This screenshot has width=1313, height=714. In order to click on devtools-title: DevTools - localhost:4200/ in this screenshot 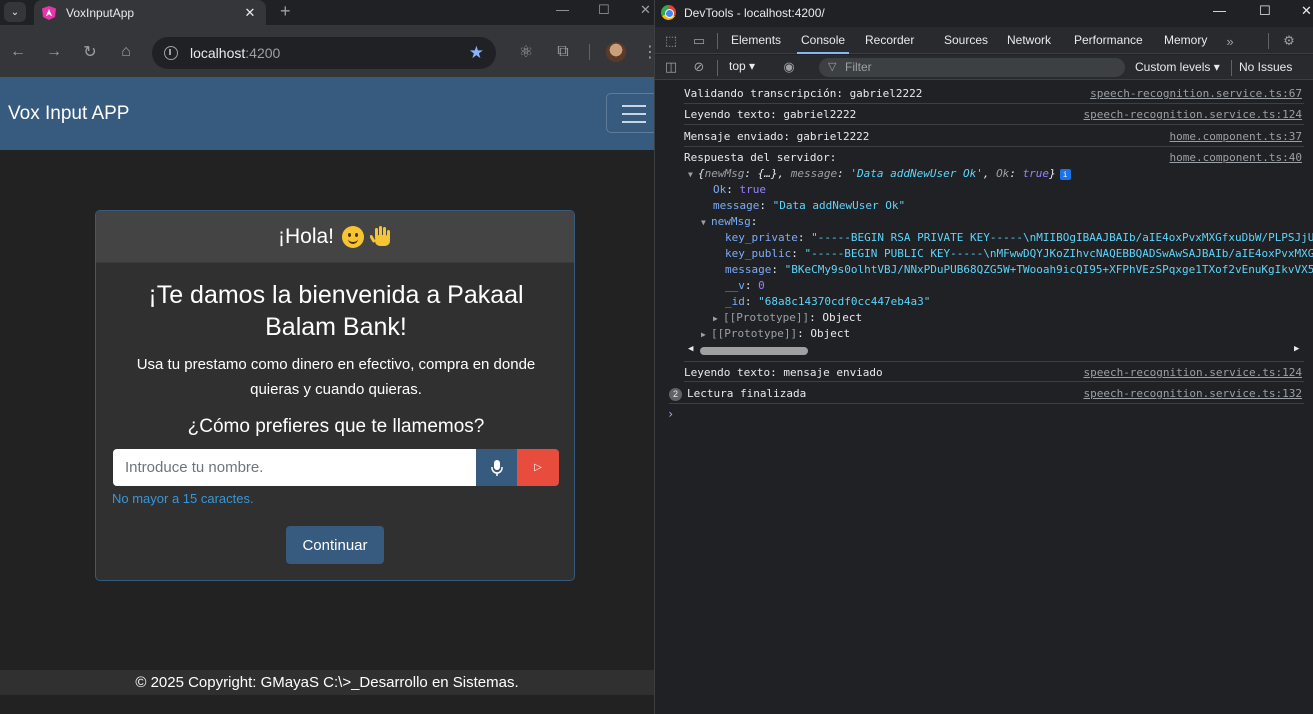, I will do `click(754, 12)`.